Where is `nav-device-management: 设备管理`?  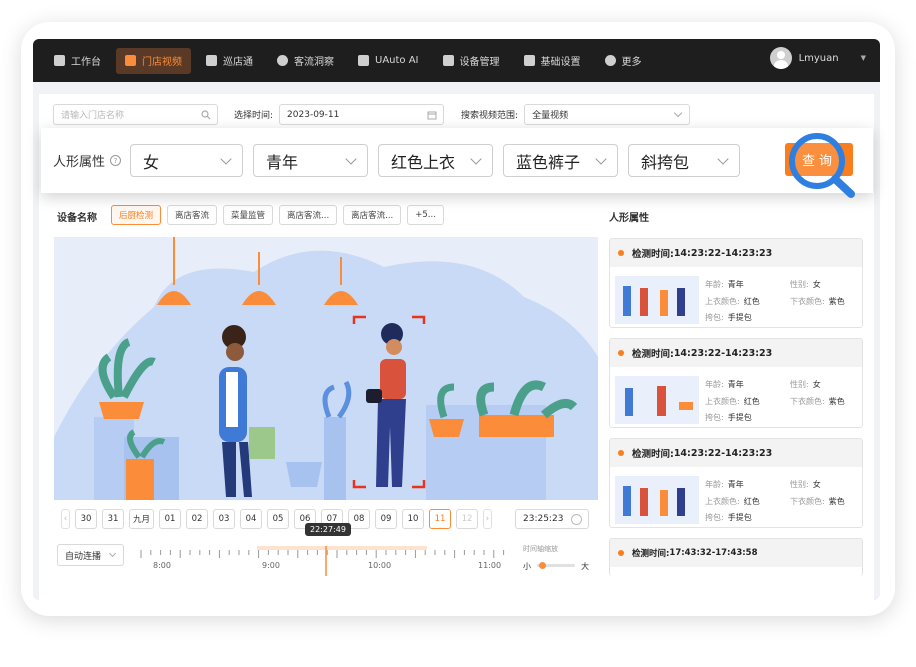
nav-device-management: 设备管理 is located at coordinates (471, 61).